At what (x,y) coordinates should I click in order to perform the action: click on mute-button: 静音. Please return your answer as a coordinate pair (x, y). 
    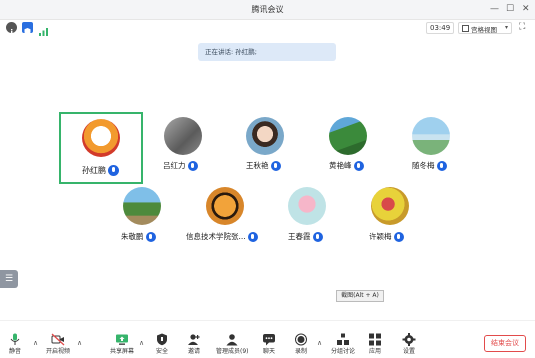
    Looking at the image, I should click on (15, 343).